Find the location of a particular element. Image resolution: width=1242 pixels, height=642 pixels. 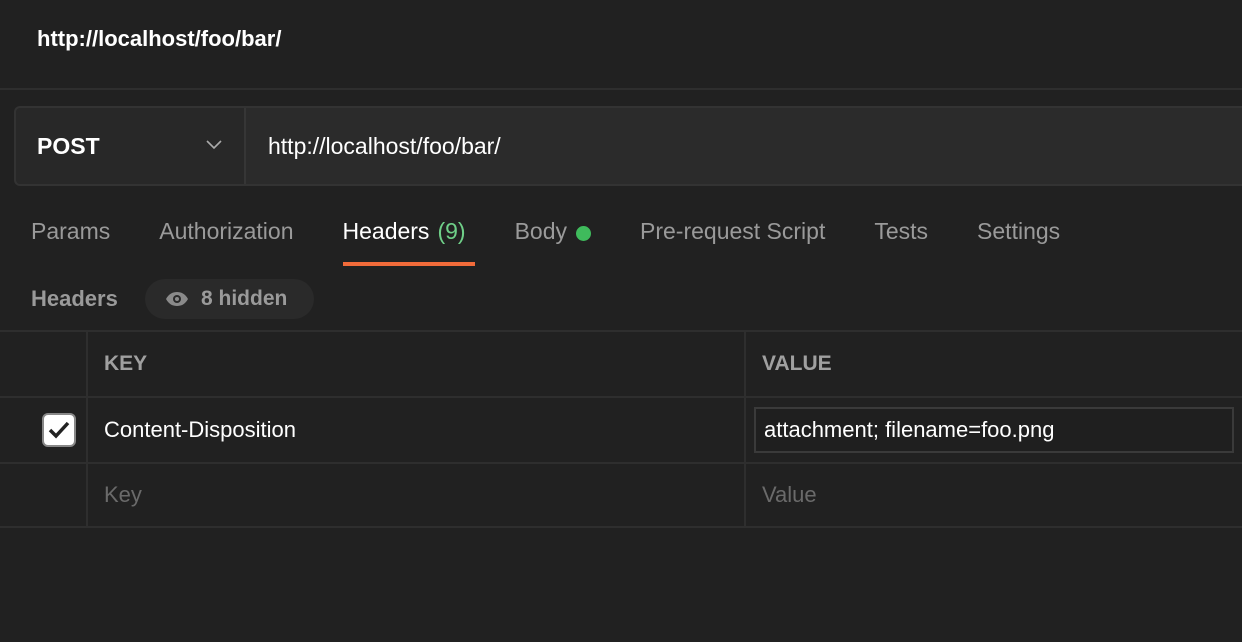

method-label: POST is located at coordinates (68, 145).